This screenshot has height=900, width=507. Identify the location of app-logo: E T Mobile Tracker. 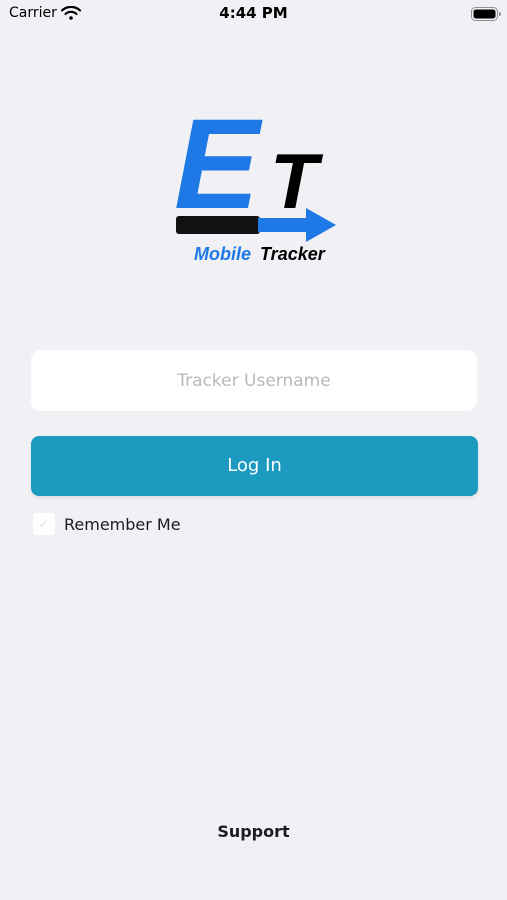
(255, 179).